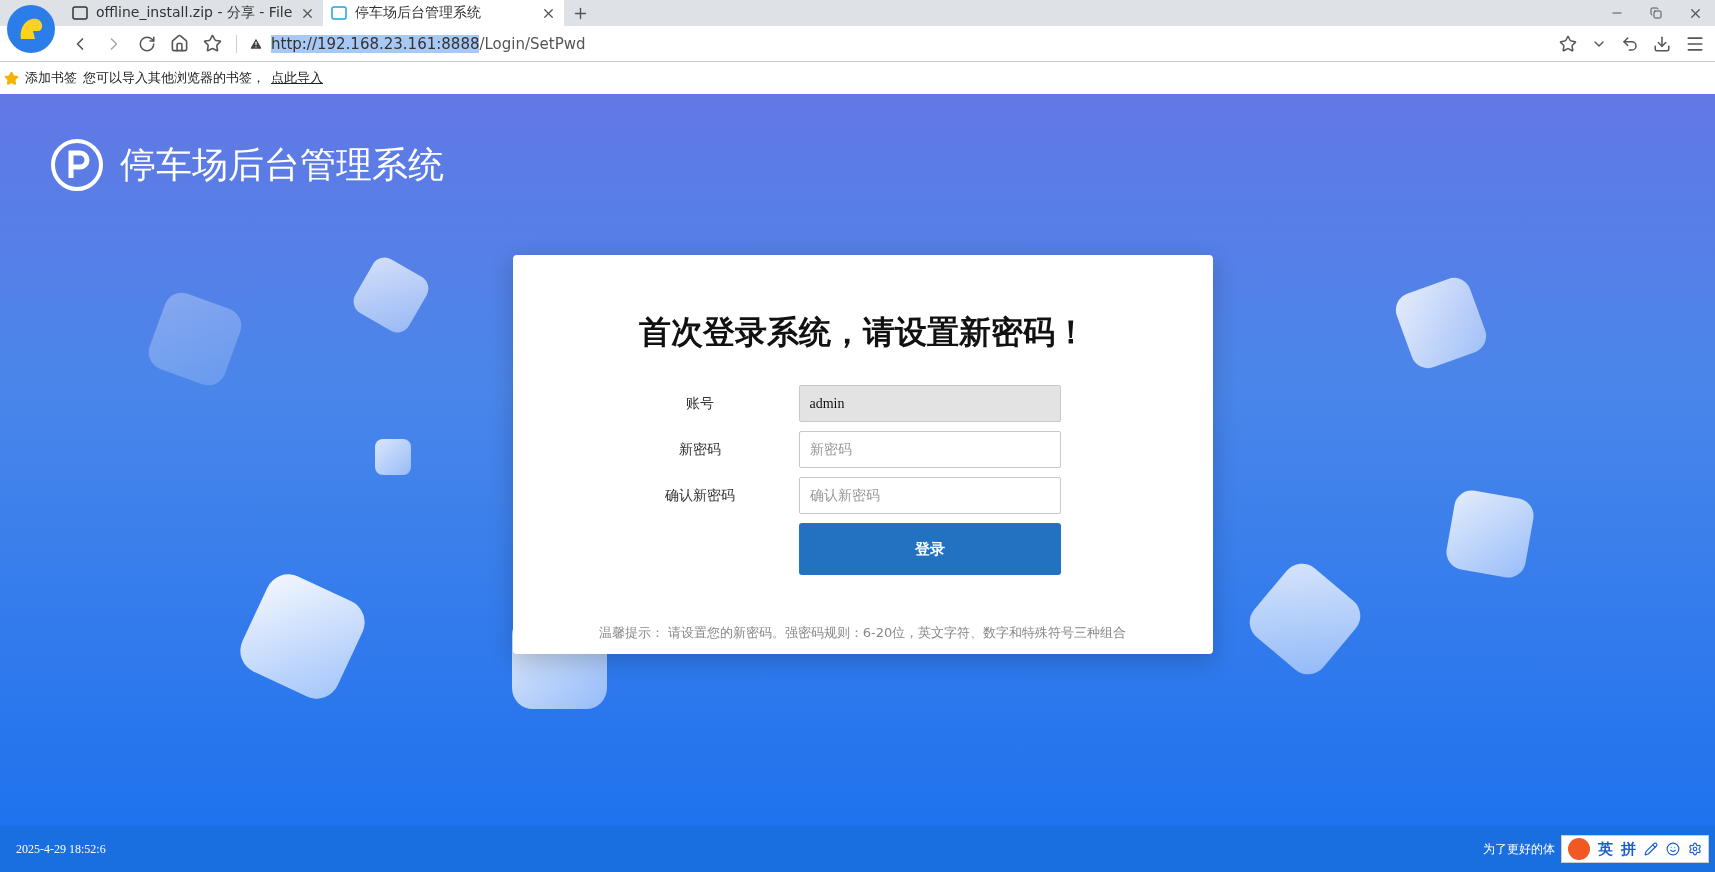 This screenshot has width=1715, height=872. What do you see at coordinates (297, 78) in the screenshot?
I see `import-link: 点此导入` at bounding box center [297, 78].